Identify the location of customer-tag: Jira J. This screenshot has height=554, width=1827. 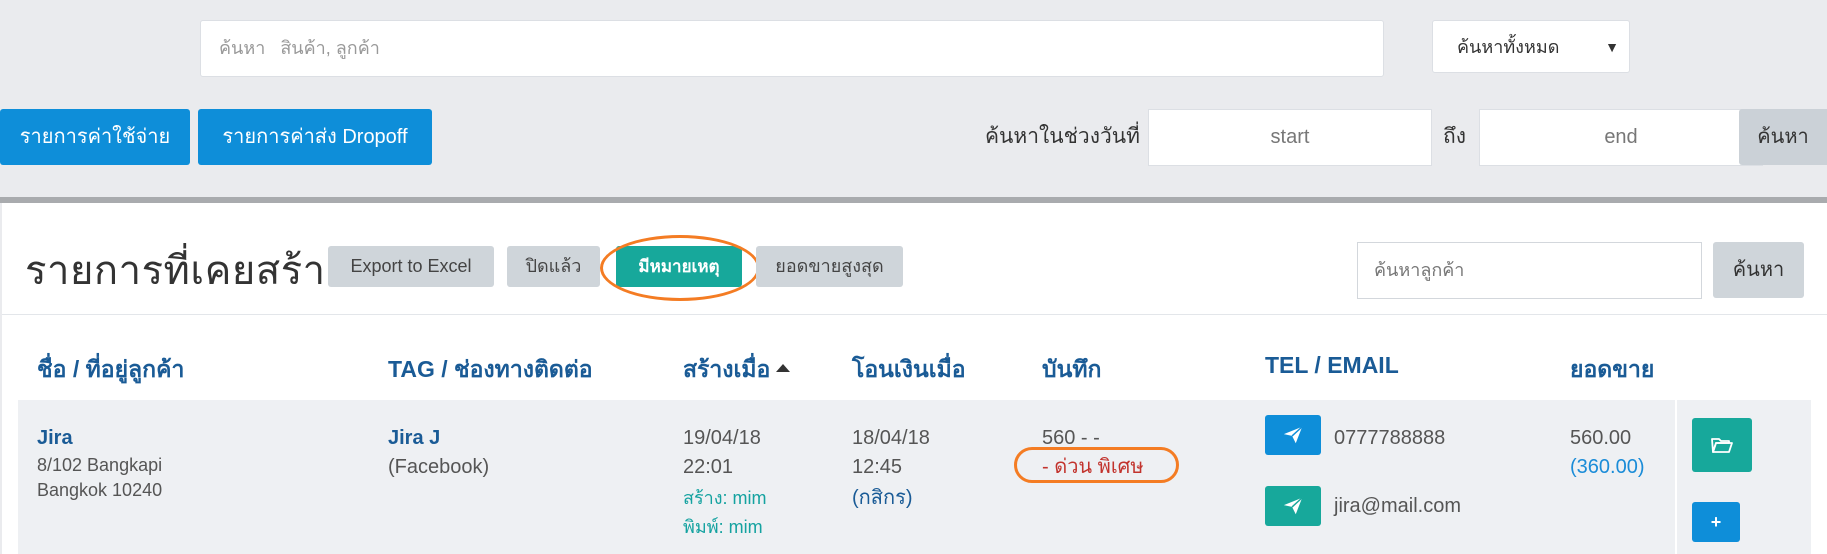
(414, 438).